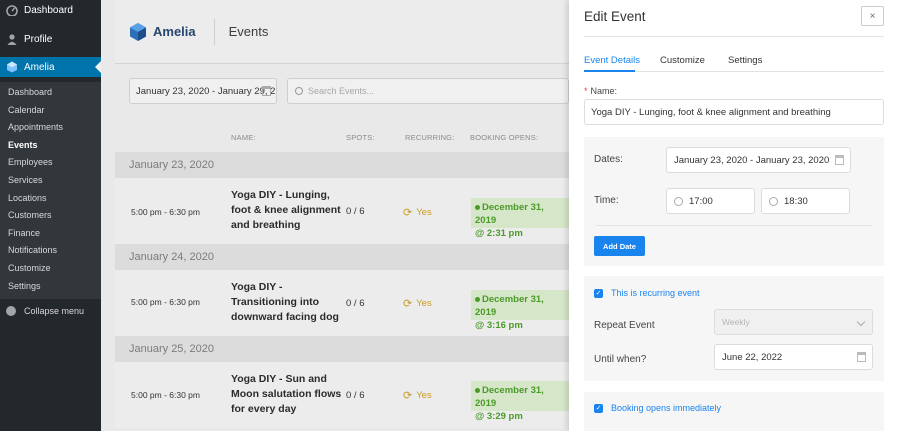  I want to click on day-group-header: January 24, 2020, so click(342, 257).